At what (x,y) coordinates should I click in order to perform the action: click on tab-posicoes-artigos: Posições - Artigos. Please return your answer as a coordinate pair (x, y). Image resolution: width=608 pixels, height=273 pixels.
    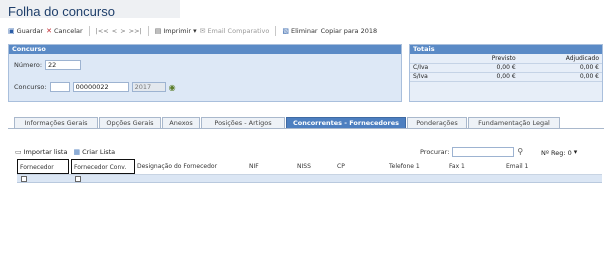
    Looking at the image, I should click on (243, 122).